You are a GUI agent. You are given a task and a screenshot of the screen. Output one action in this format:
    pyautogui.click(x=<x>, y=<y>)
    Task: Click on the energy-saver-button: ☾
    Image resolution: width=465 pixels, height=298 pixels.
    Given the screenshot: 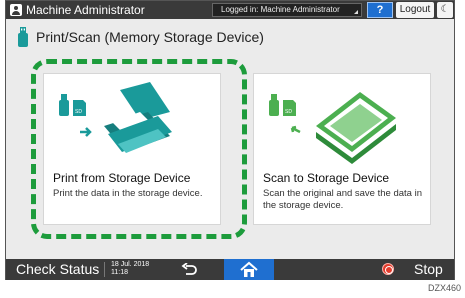 What is the action you would take?
    pyautogui.click(x=445, y=10)
    